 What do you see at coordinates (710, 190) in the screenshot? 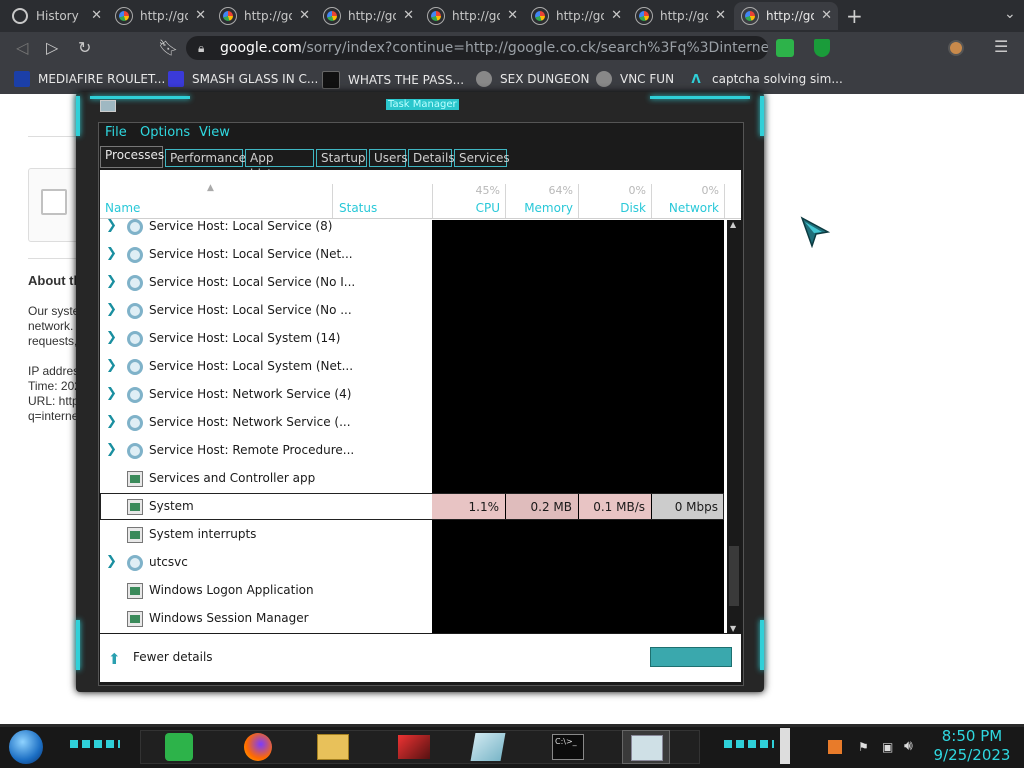
I see `network-percent: 0%` at bounding box center [710, 190].